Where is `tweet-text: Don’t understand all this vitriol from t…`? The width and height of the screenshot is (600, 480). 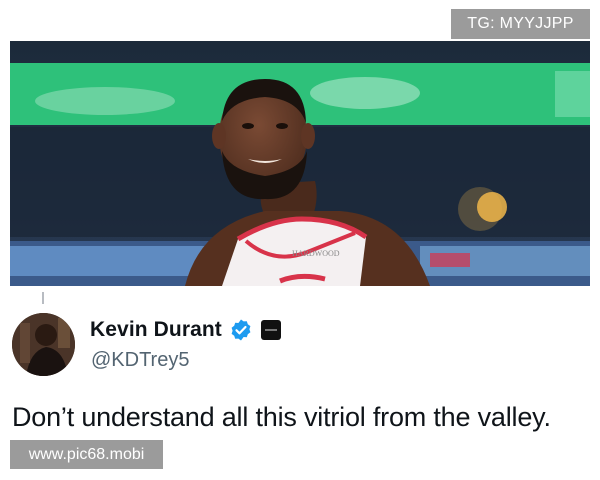 tweet-text: Don’t understand all this vitriol from t… is located at coordinates (281, 417).